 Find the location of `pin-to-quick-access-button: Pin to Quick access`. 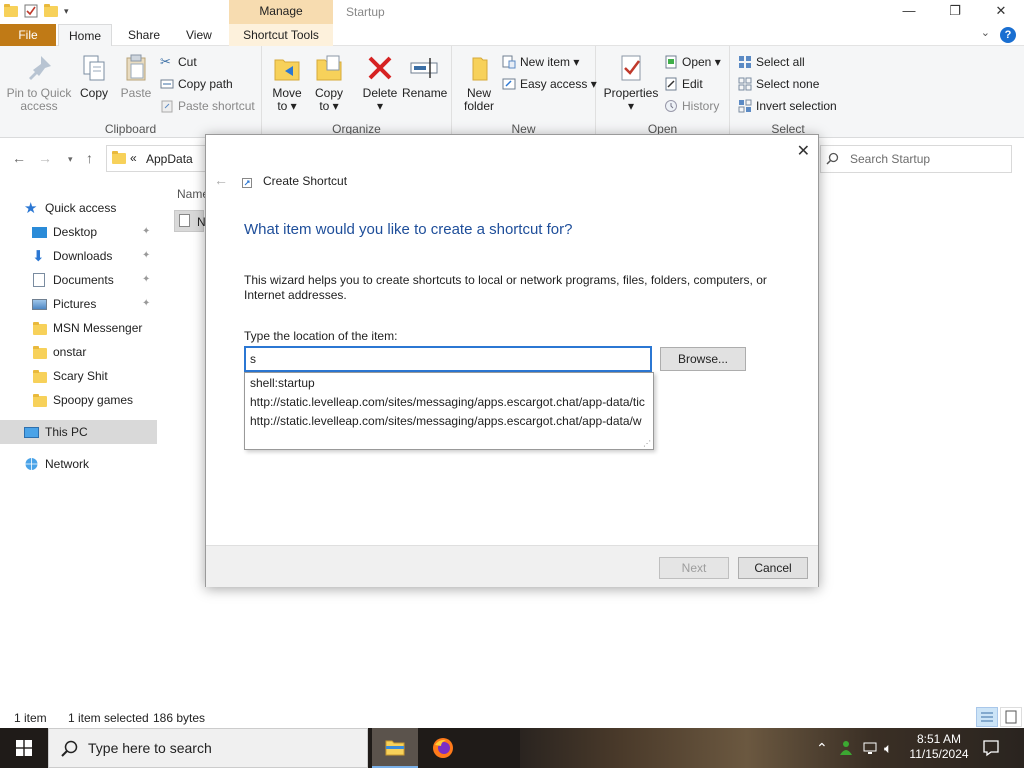

pin-to-quick-access-button: Pin to Quick access is located at coordinates (39, 82).